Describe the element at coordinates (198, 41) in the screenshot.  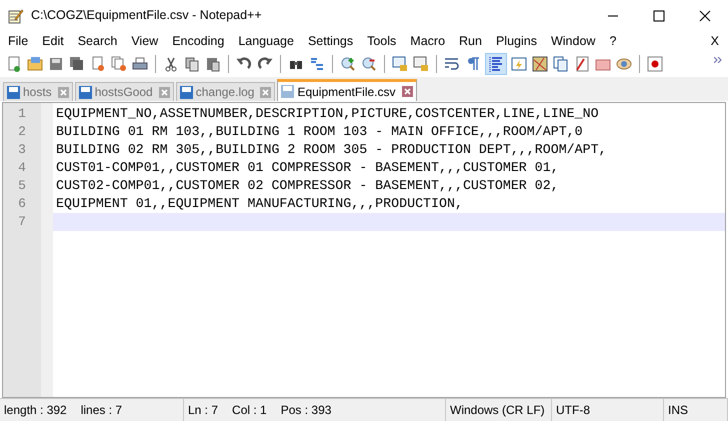
I see `menu-item: Encoding` at that location.